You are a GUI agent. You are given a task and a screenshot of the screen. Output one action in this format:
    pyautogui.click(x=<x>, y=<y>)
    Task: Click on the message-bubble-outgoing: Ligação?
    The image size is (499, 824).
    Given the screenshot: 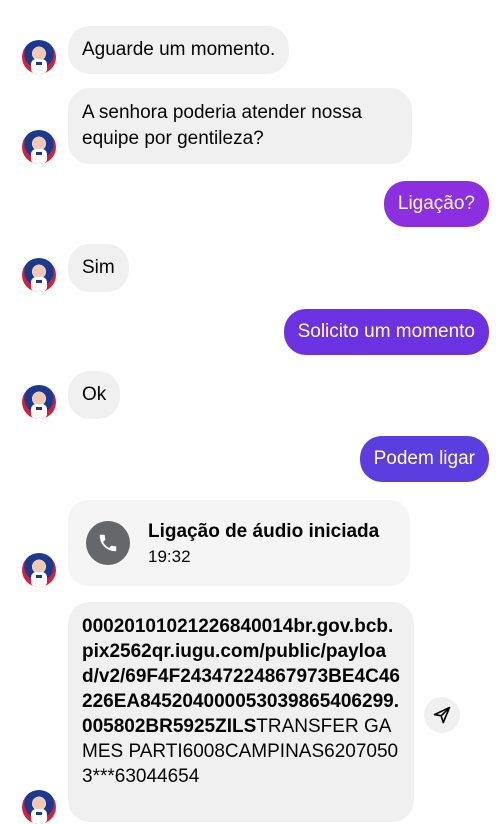 What is the action you would take?
    pyautogui.click(x=436, y=204)
    